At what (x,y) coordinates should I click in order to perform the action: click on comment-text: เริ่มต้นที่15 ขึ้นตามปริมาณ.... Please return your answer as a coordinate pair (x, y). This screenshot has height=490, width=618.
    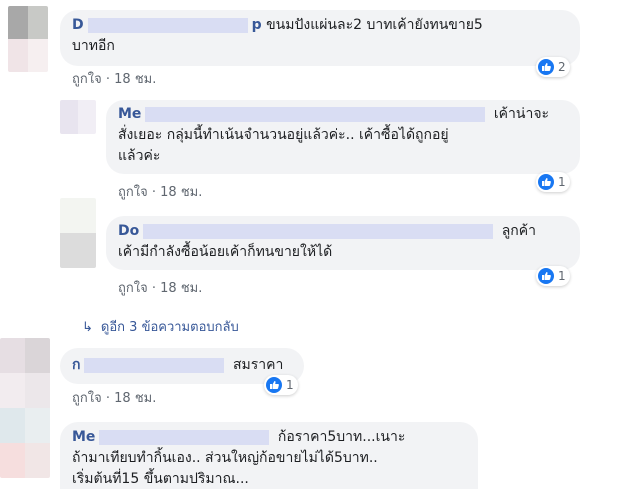
    Looking at the image, I should click on (160, 479).